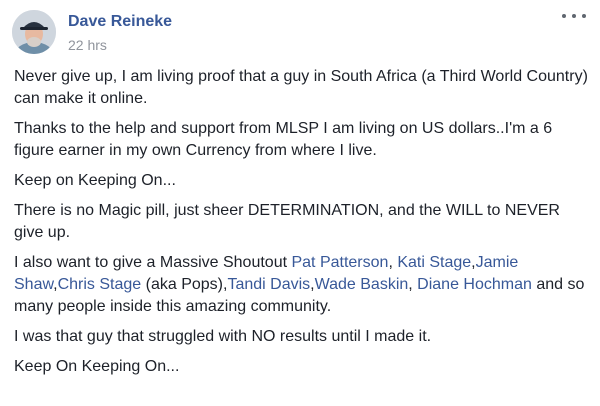 The width and height of the screenshot is (600, 406). I want to click on avatar-photo, so click(34, 32).